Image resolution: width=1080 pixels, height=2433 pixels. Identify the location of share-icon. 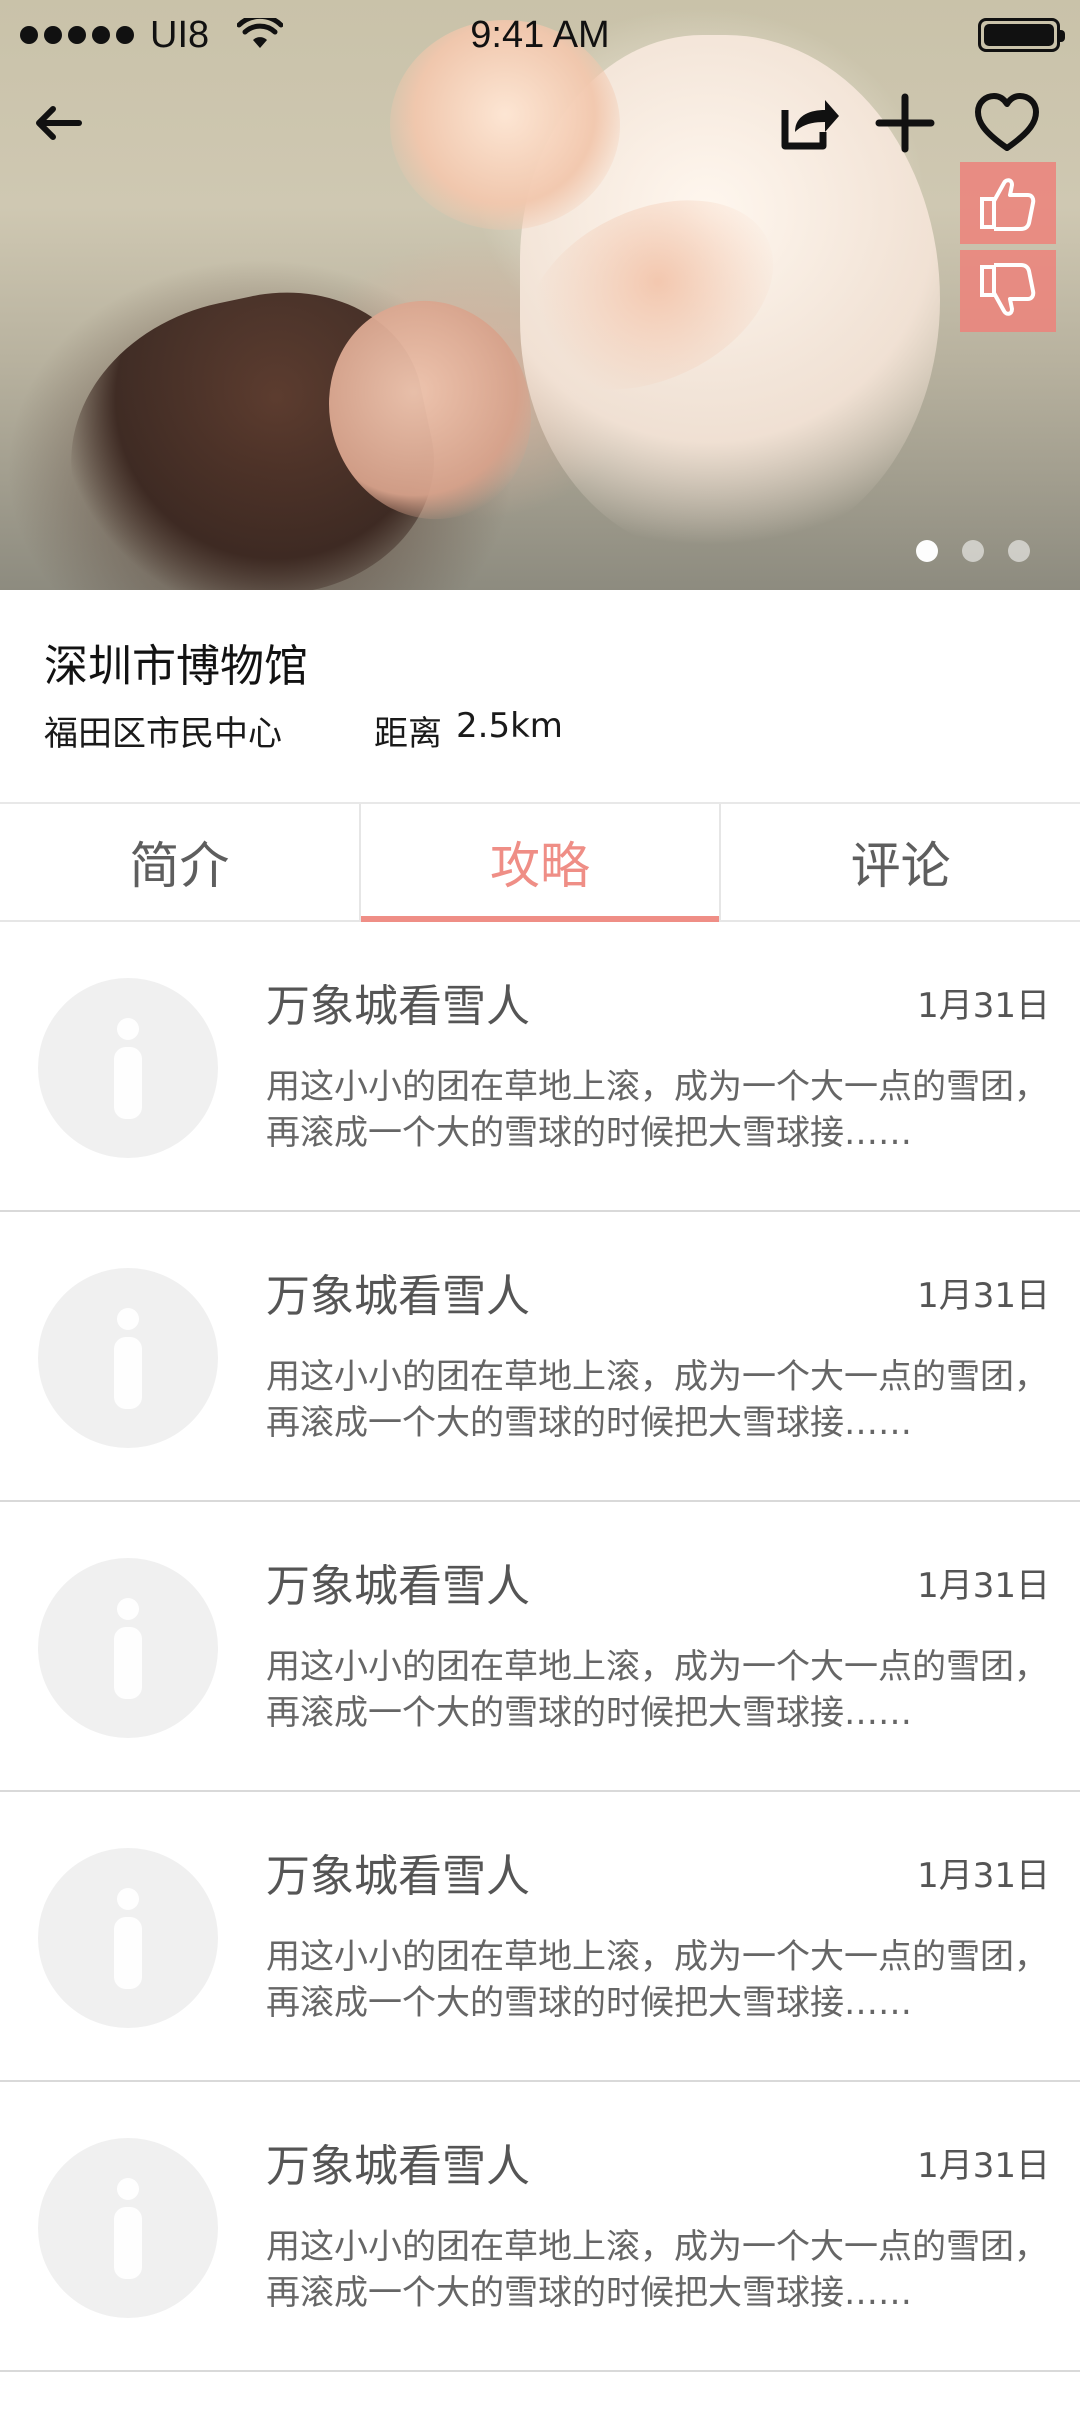
(810, 125).